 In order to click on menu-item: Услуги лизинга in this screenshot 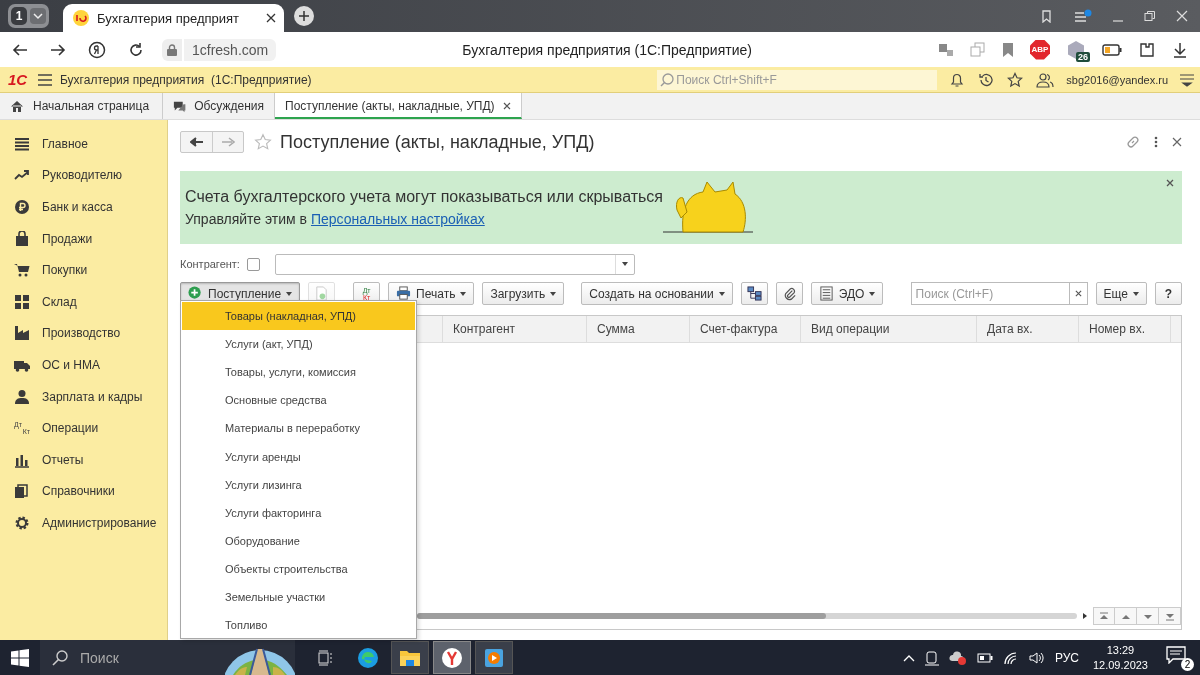, I will do `click(298, 484)`.